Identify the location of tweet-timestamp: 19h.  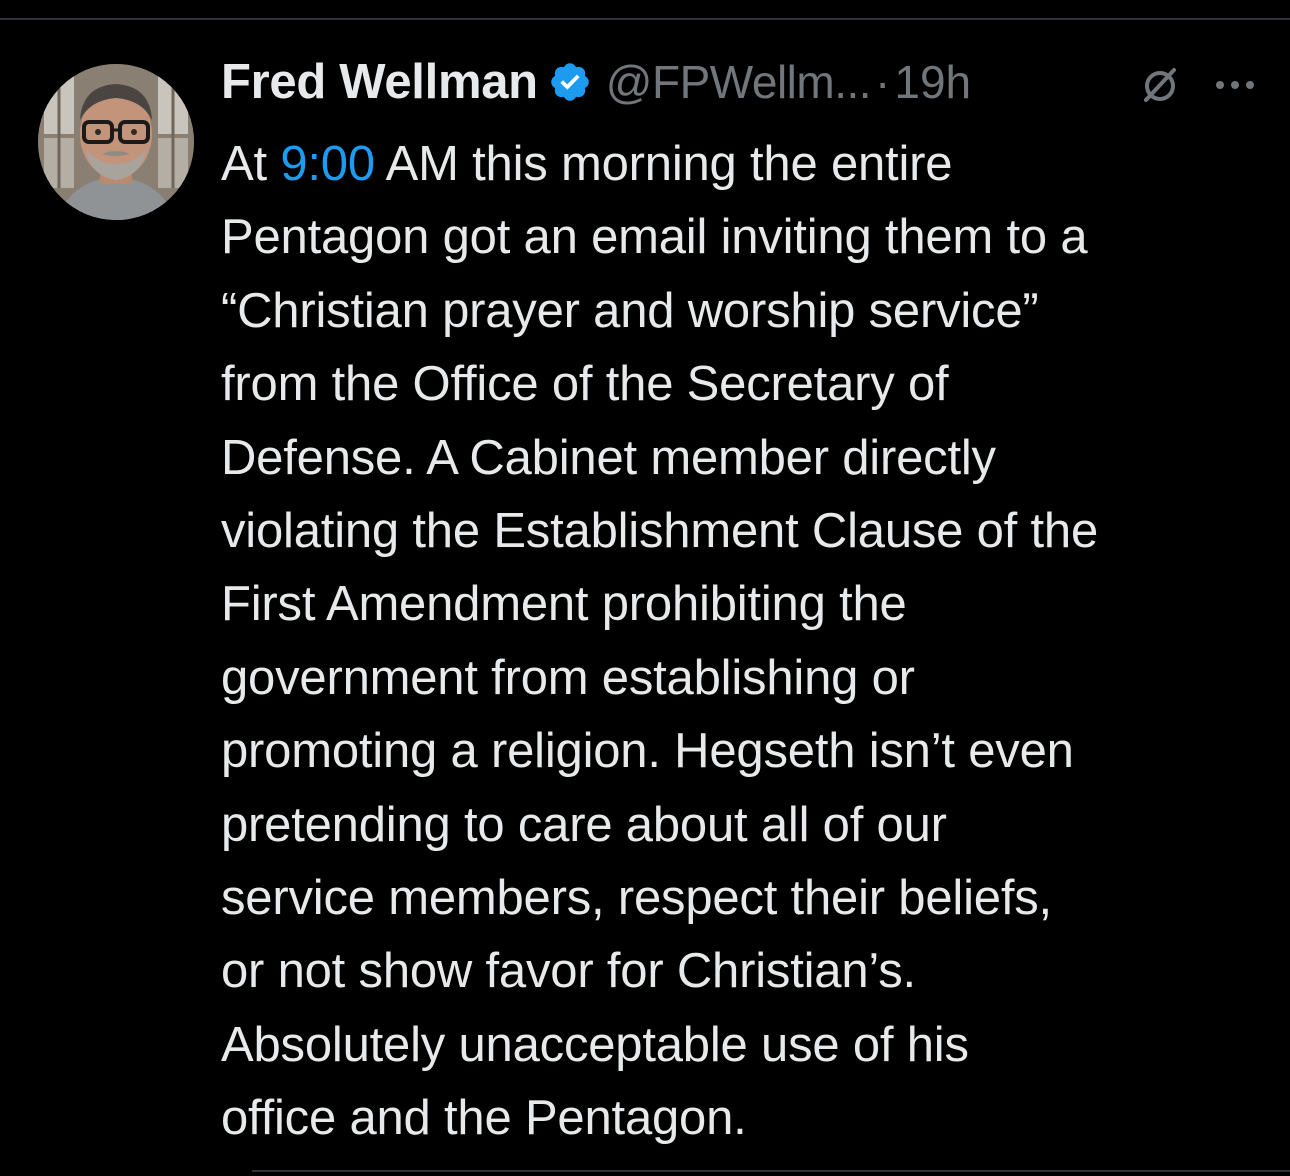
(932, 82).